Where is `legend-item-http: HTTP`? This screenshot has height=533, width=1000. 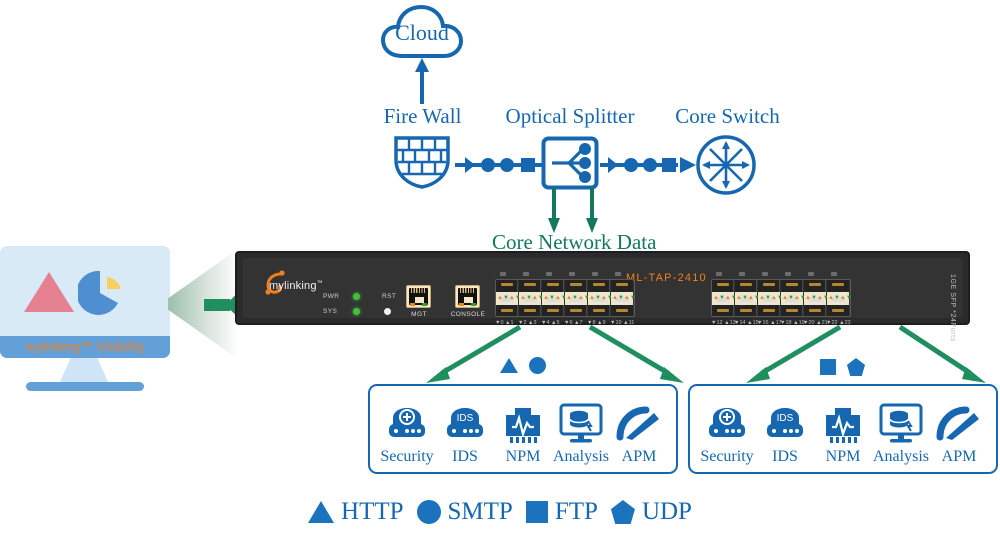 legend-item-http: HTTP is located at coordinates (356, 512).